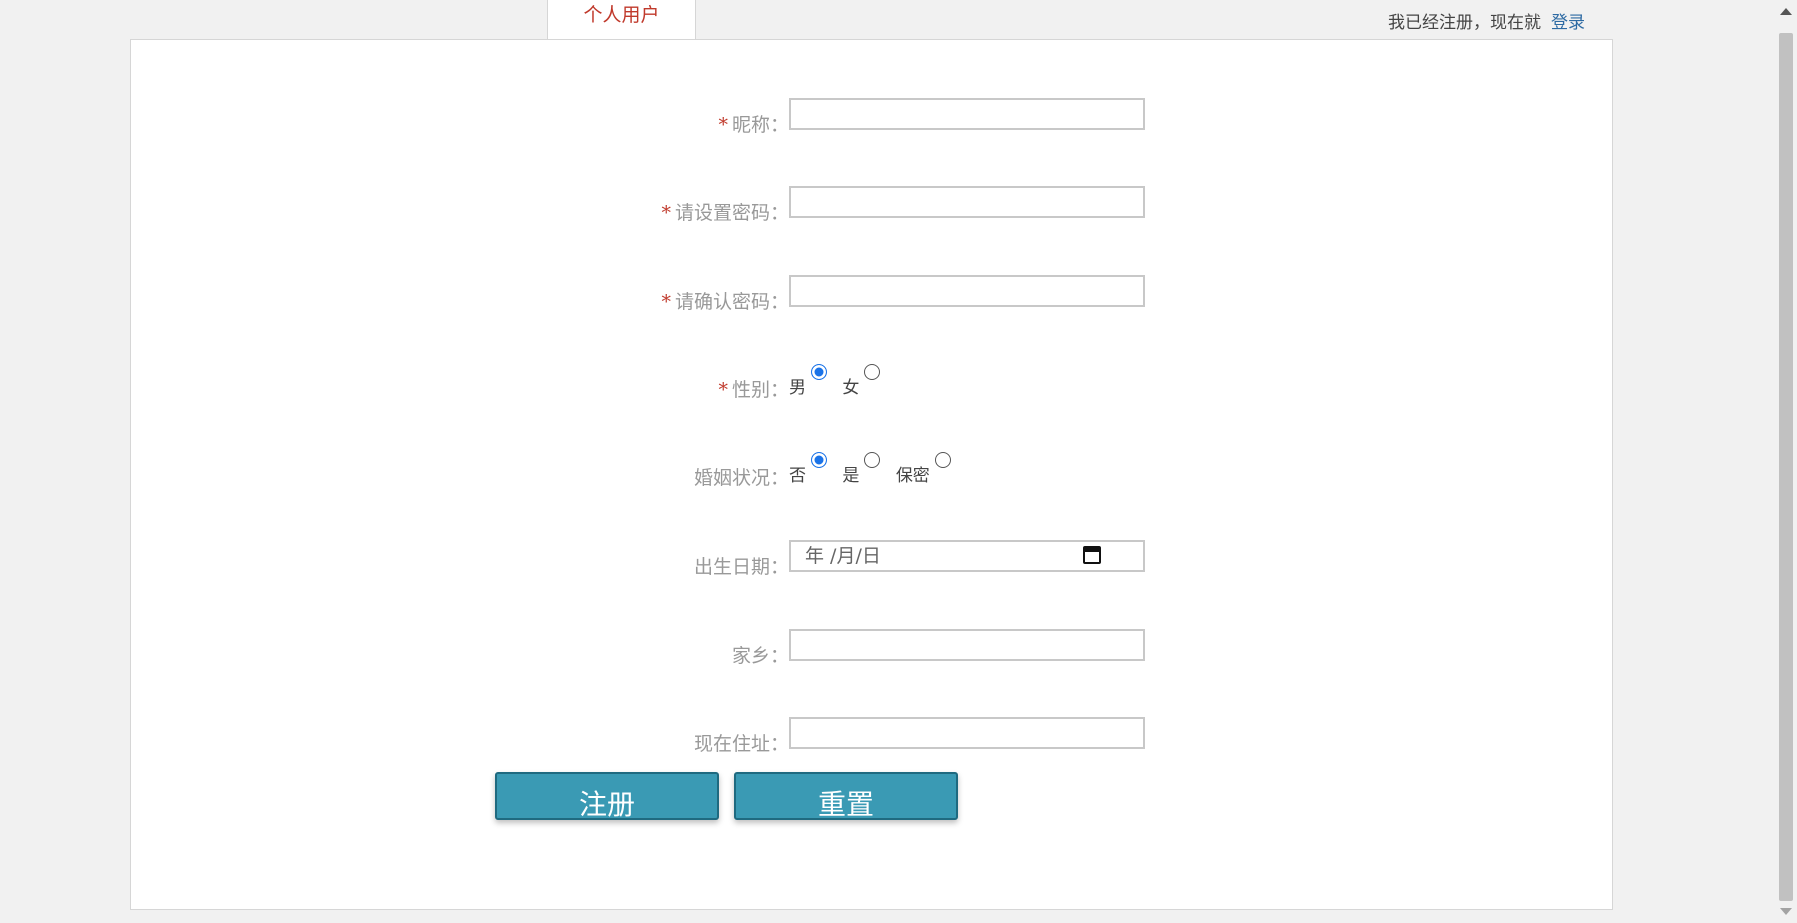  What do you see at coordinates (967, 291) in the screenshot?
I see `confirm-password-input` at bounding box center [967, 291].